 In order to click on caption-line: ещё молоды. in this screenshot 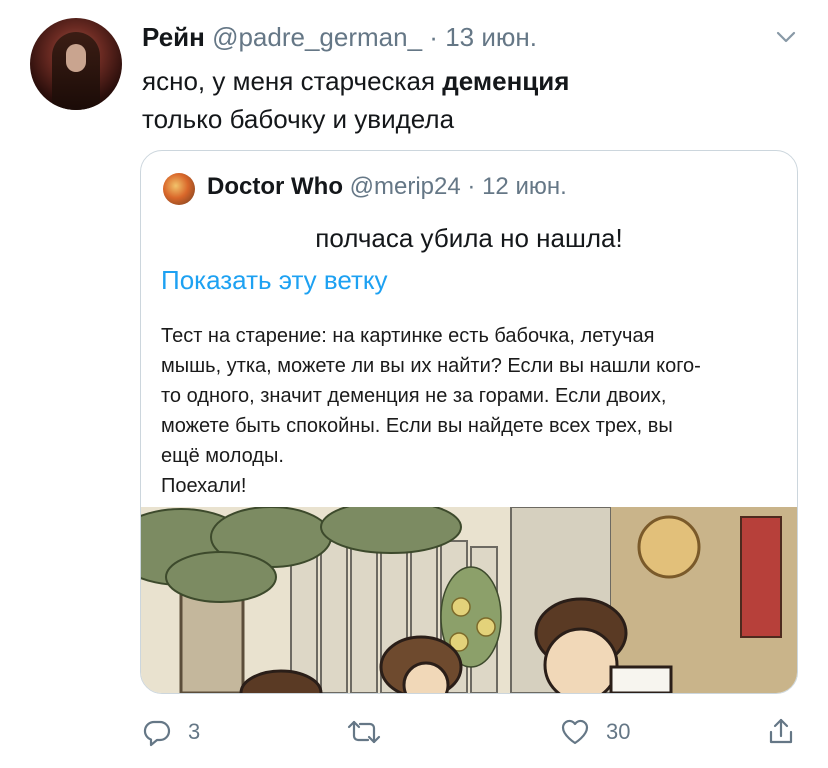, I will do `click(222, 456)`.